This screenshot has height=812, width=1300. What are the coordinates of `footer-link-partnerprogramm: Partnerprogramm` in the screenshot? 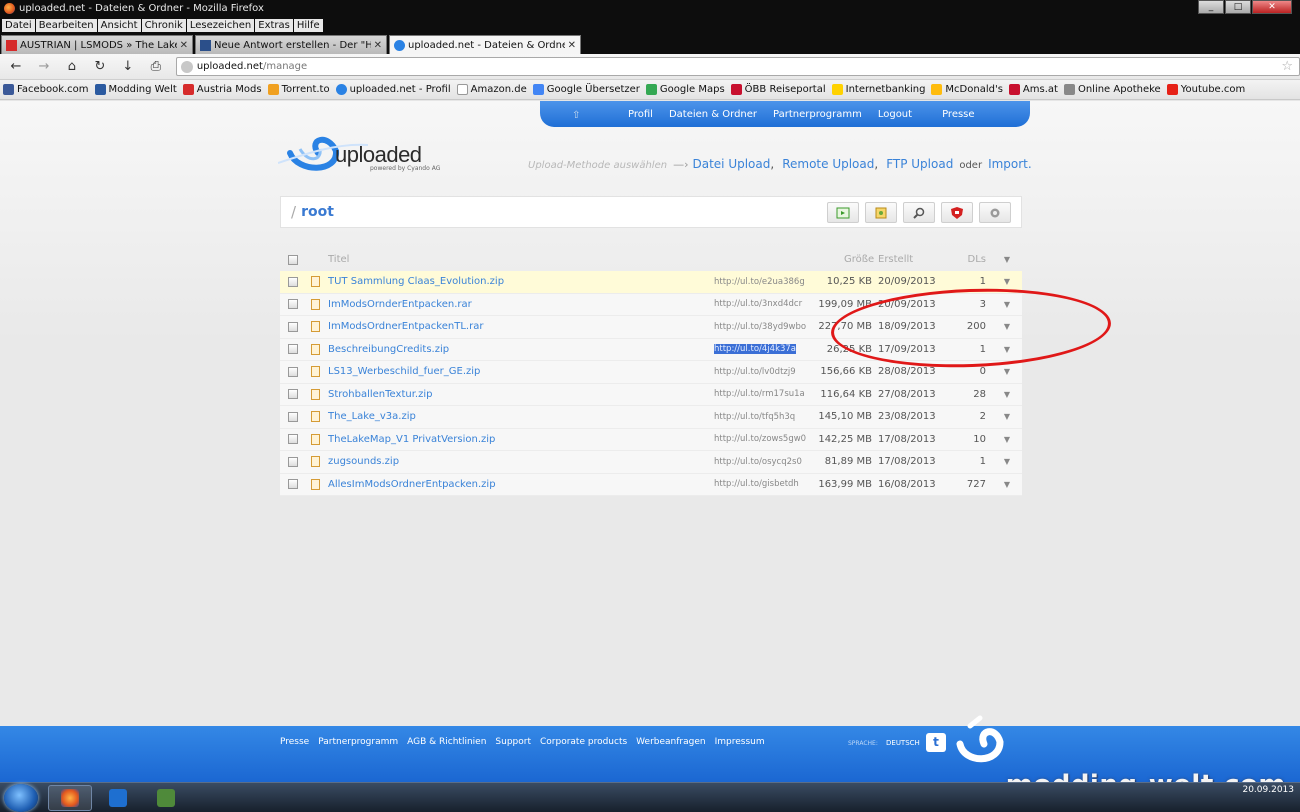 It's located at (358, 742).